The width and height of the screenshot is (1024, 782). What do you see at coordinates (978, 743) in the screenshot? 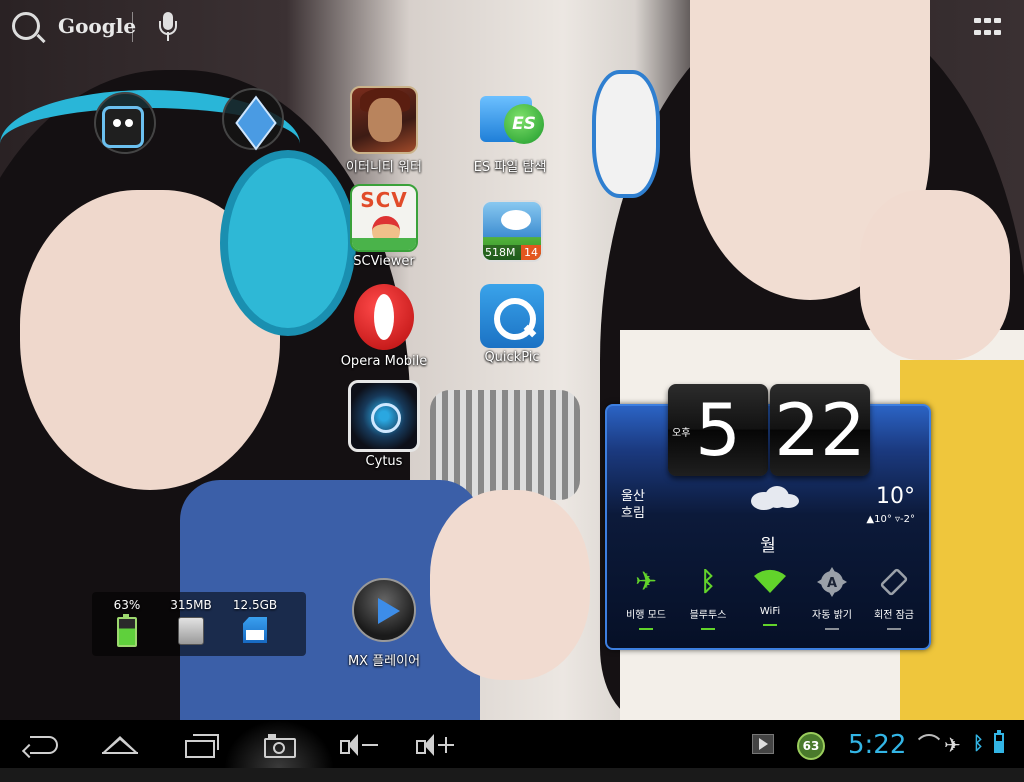
I see `bluetooth-status-icon: ᛒ` at bounding box center [978, 743].